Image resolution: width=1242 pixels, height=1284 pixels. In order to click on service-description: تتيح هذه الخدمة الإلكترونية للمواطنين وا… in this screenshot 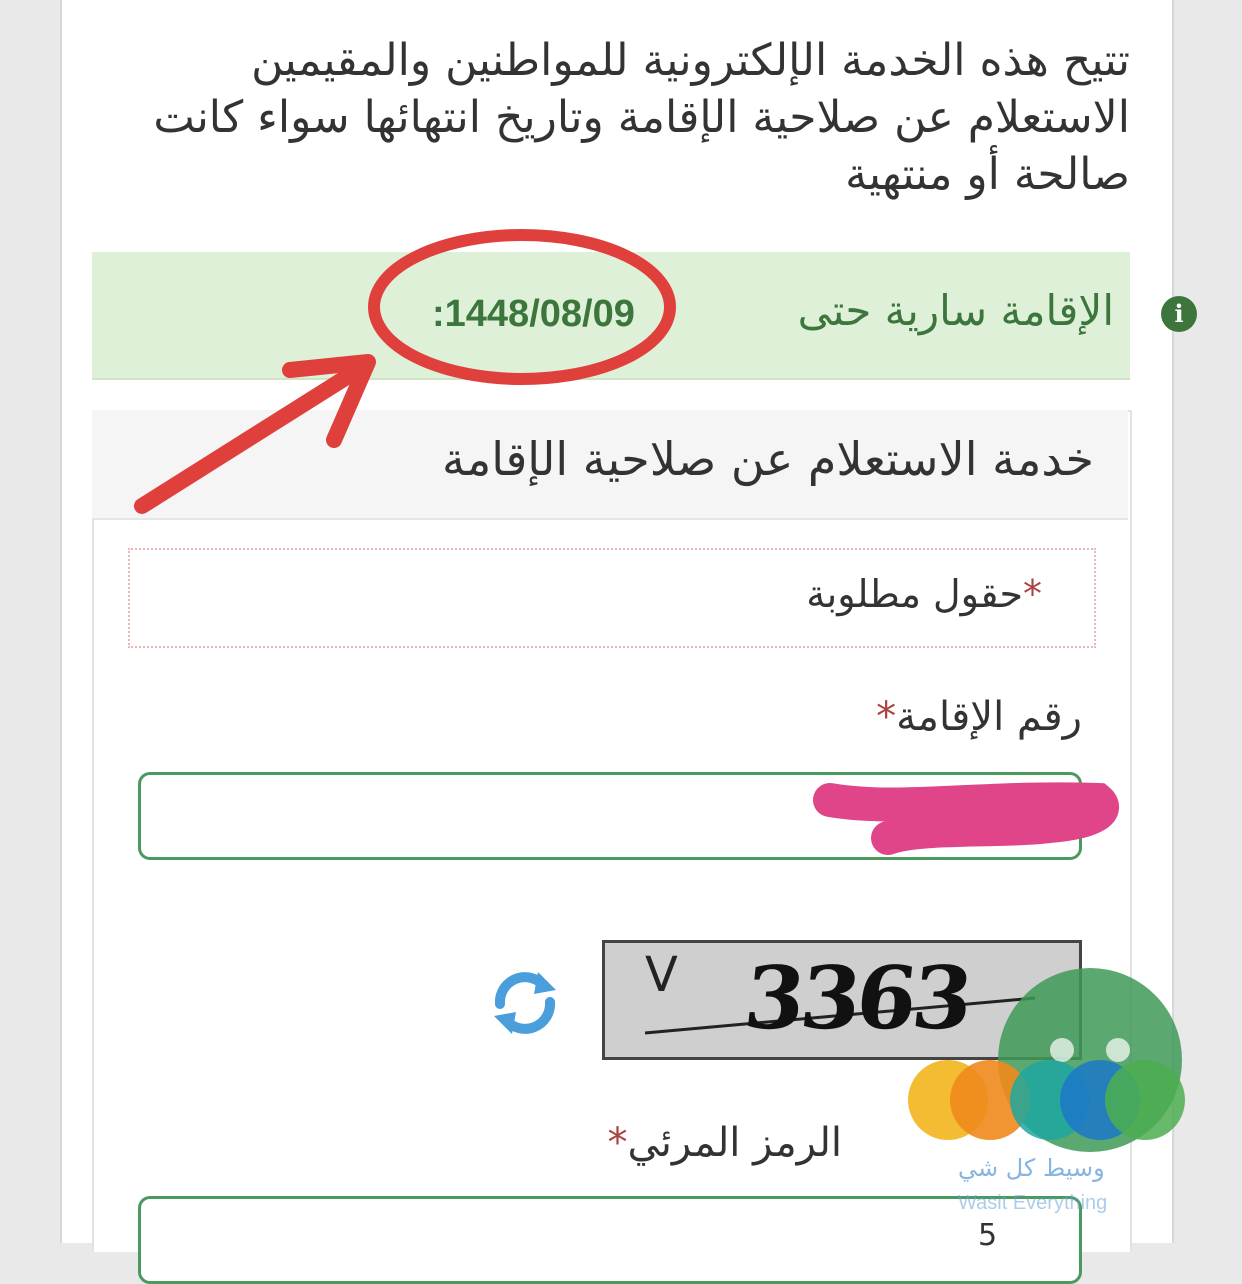, I will do `click(641, 117)`.